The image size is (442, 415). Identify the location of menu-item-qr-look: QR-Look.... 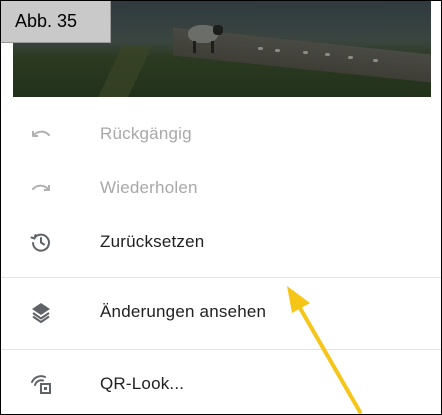
(221, 384).